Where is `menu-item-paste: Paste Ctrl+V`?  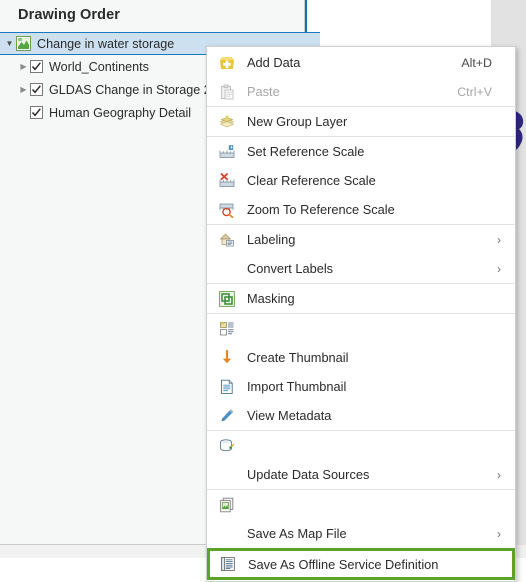
menu-item-paste: Paste Ctrl+V is located at coordinates (361, 91).